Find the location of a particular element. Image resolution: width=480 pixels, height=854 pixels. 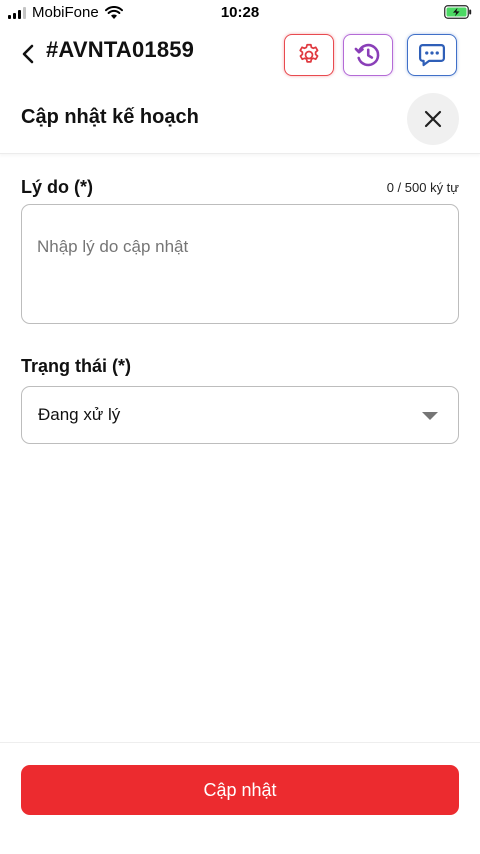

battery-charging-icon is located at coordinates (458, 12).